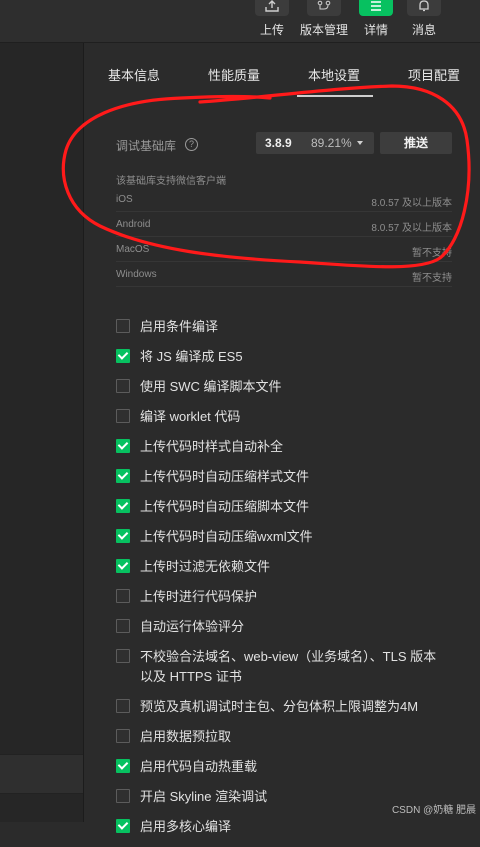 Image resolution: width=480 pixels, height=847 pixels. I want to click on platform-name: MacOS, so click(133, 249).